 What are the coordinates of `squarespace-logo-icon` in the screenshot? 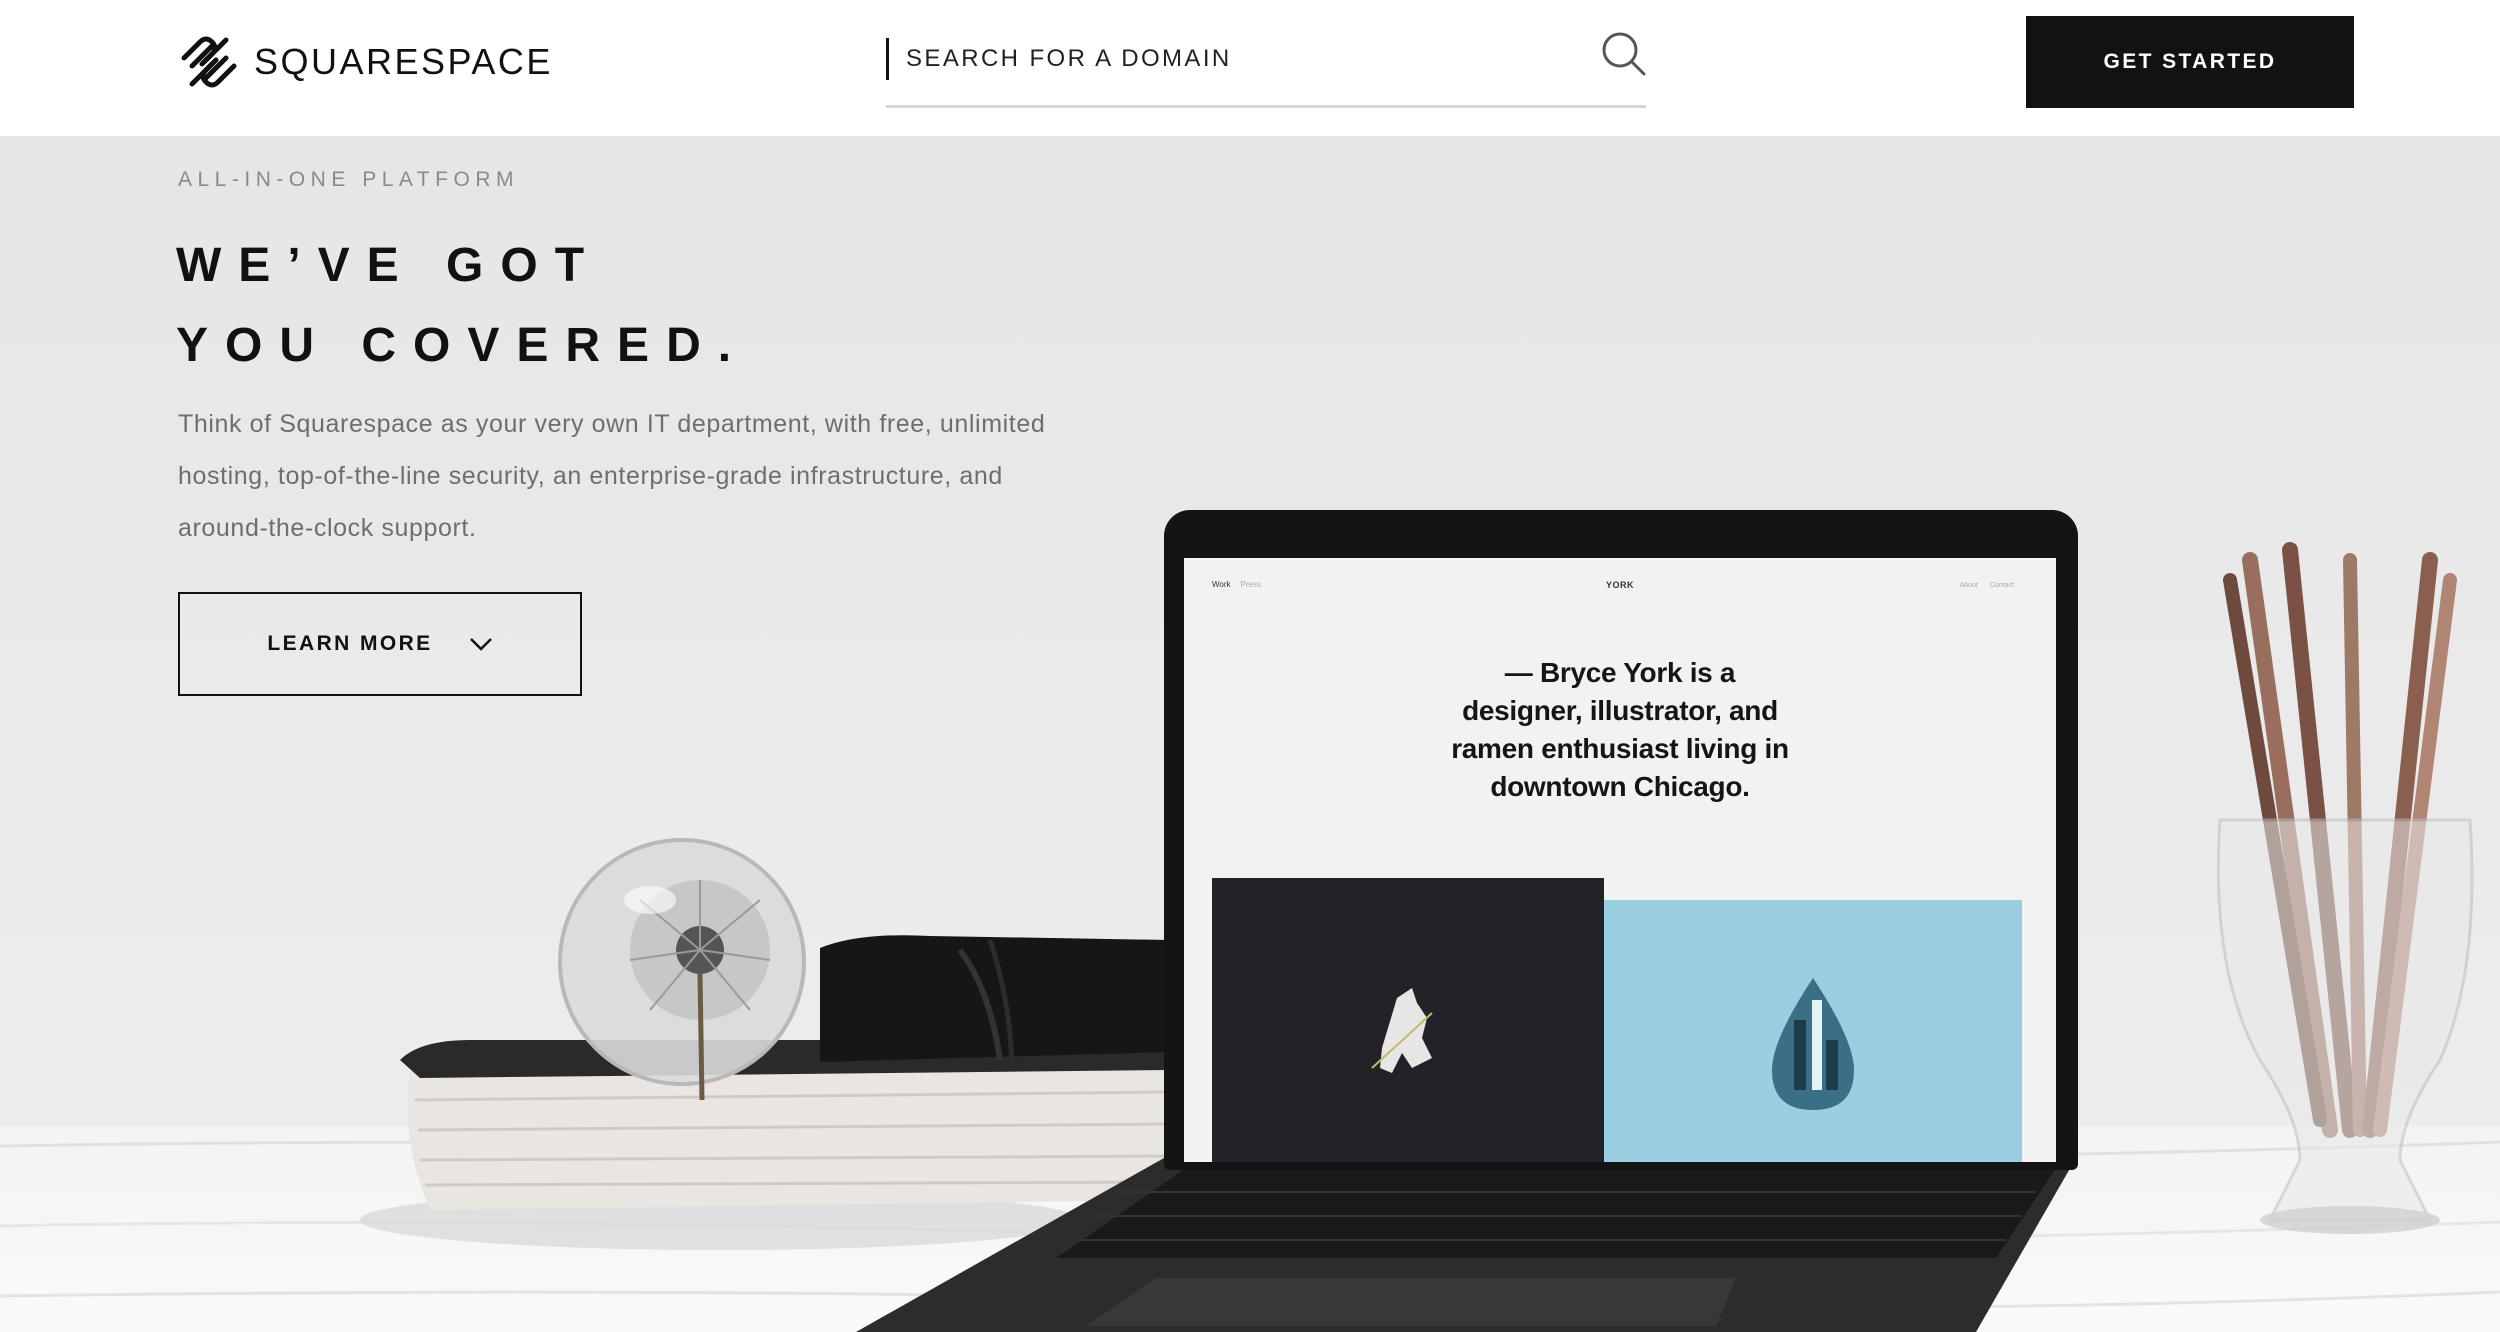 It's located at (209, 62).